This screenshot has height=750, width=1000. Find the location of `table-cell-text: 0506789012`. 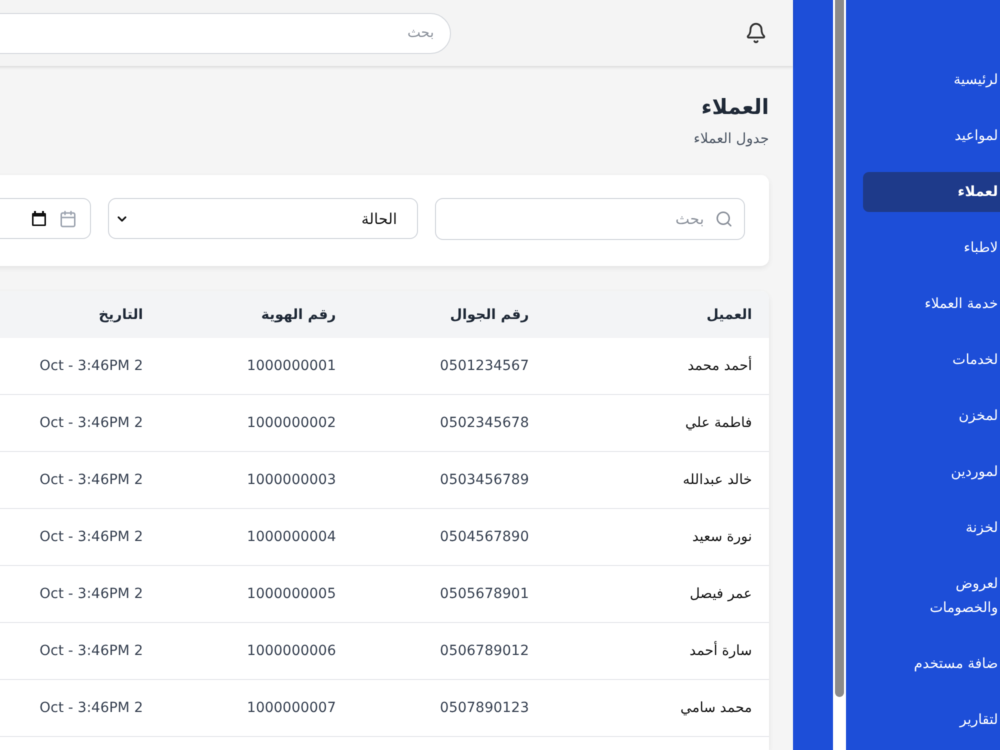

table-cell-text: 0506789012 is located at coordinates (484, 651).